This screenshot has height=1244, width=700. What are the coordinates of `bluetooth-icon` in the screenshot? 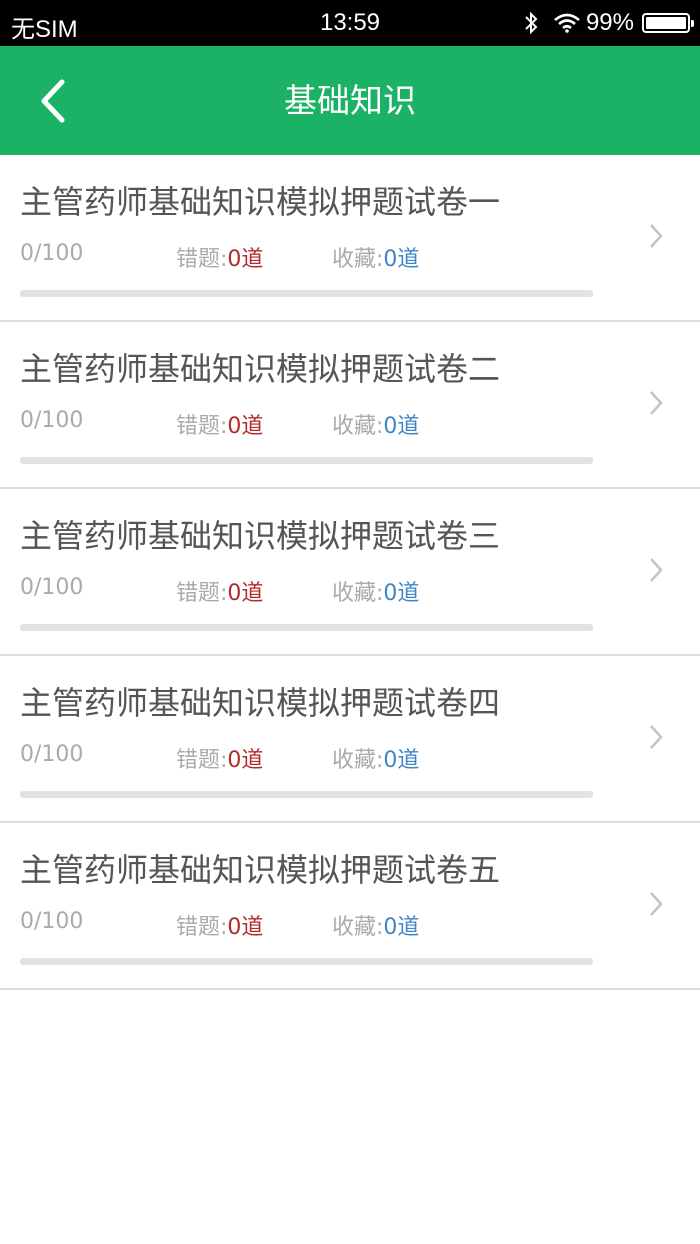 It's located at (531, 23).